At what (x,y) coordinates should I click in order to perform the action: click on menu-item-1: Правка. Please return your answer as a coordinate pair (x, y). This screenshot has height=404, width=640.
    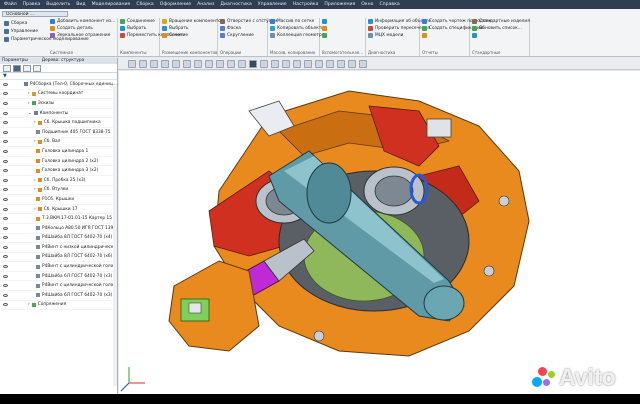
    Looking at the image, I should click on (31, 4).